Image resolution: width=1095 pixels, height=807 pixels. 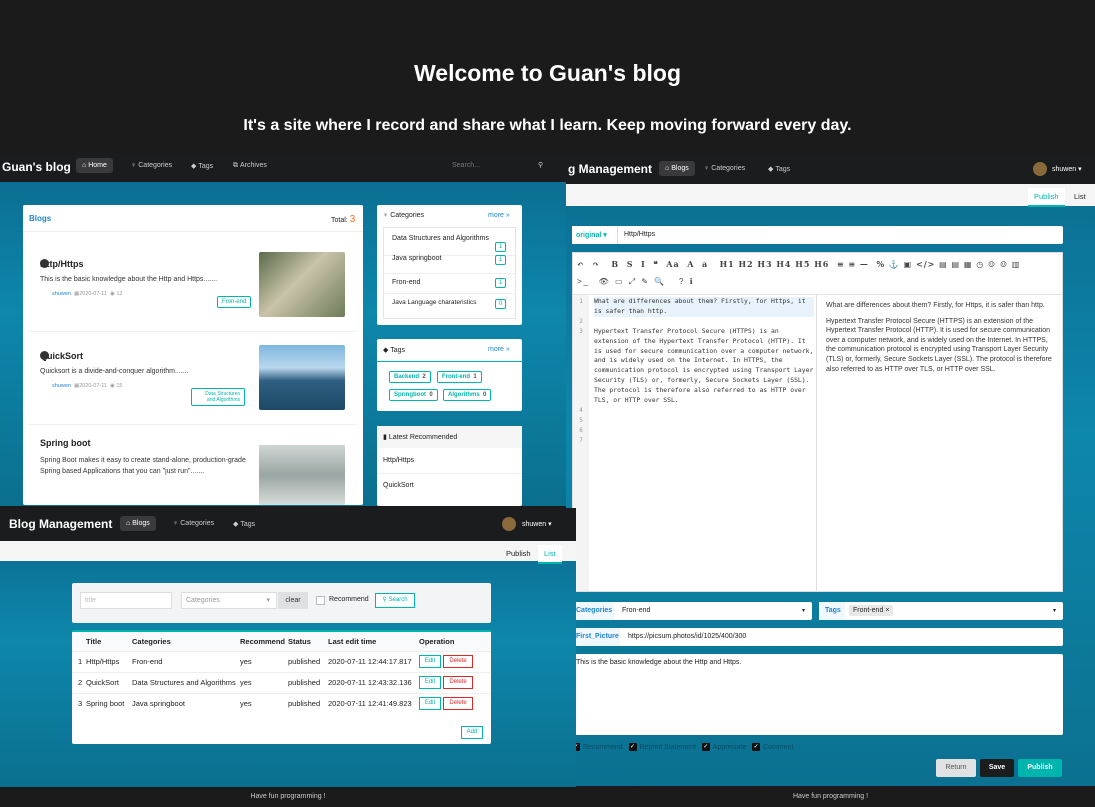 I want to click on h2-button: H2, so click(x=746, y=264).